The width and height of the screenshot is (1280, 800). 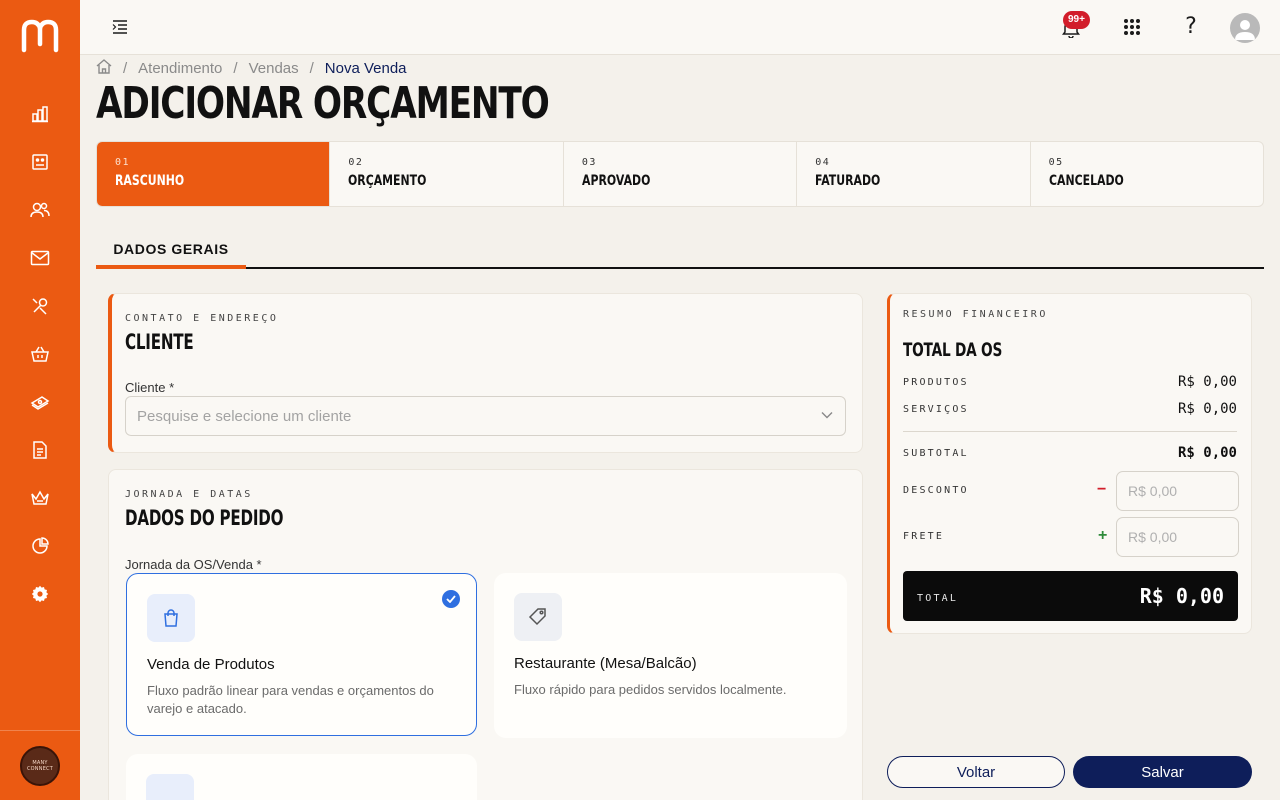 What do you see at coordinates (244, 416) in the screenshot?
I see `client-search-placeholder: Pesquise e selecione um cliente` at bounding box center [244, 416].